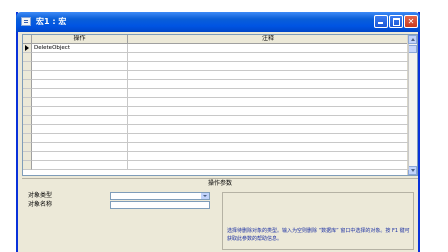 The height and width of the screenshot is (252, 448). Describe the element at coordinates (205, 196) in the screenshot. I see `chevron-down-icon` at that location.